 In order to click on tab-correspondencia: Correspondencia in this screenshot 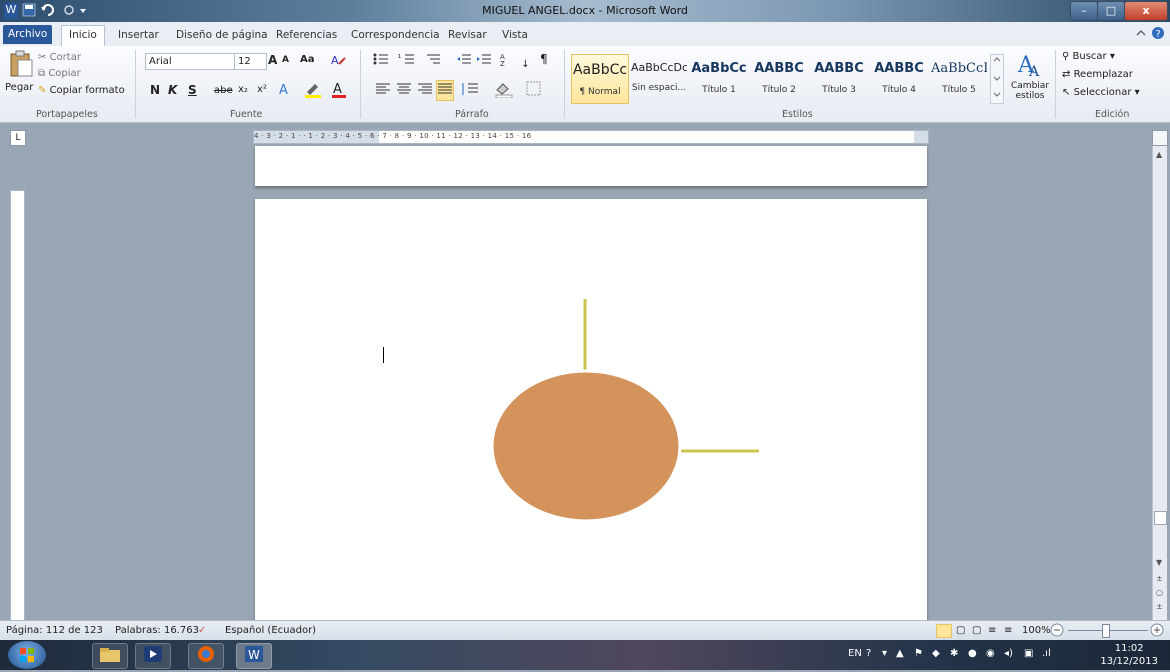, I will do `click(395, 35)`.